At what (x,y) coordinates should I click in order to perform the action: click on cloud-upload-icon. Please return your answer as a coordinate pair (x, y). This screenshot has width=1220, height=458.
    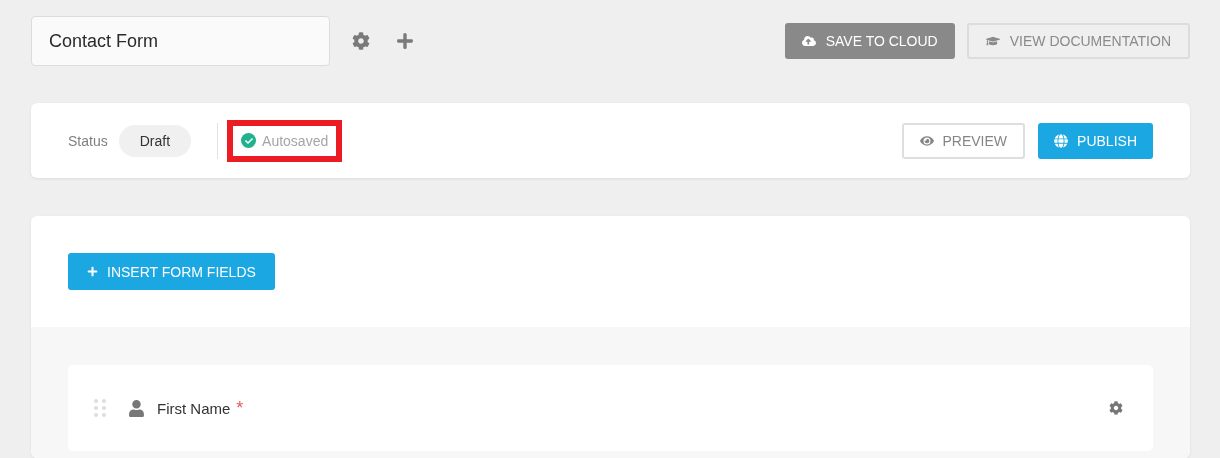
    Looking at the image, I should click on (808, 41).